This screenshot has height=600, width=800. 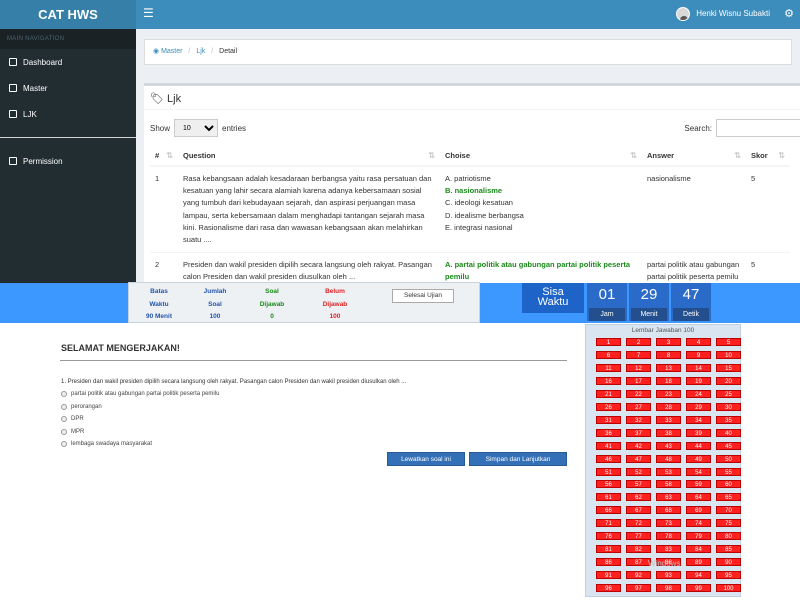 What do you see at coordinates (728, 536) in the screenshot?
I see `answer-number-button: 80` at bounding box center [728, 536].